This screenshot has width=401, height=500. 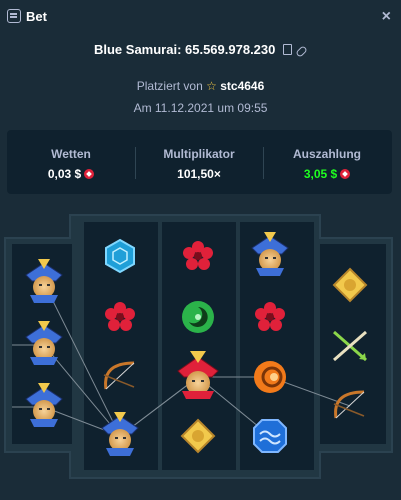 I want to click on blue-hexagon-symbol, so click(x=120, y=256).